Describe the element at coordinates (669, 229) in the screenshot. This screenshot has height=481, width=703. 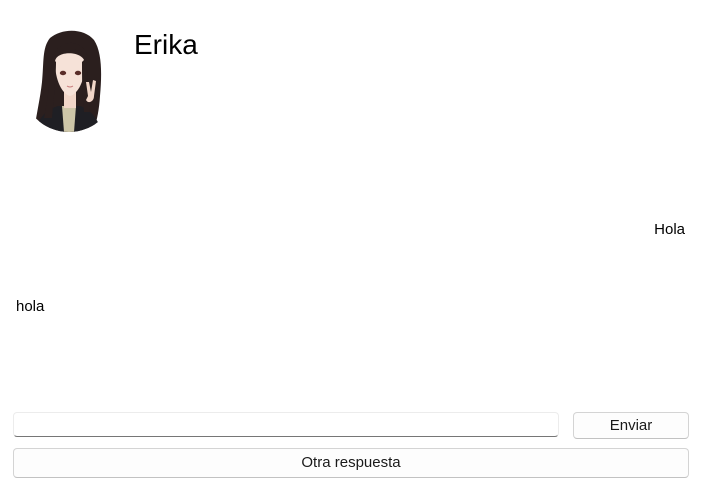
I see `message-sent: Hola` at that location.